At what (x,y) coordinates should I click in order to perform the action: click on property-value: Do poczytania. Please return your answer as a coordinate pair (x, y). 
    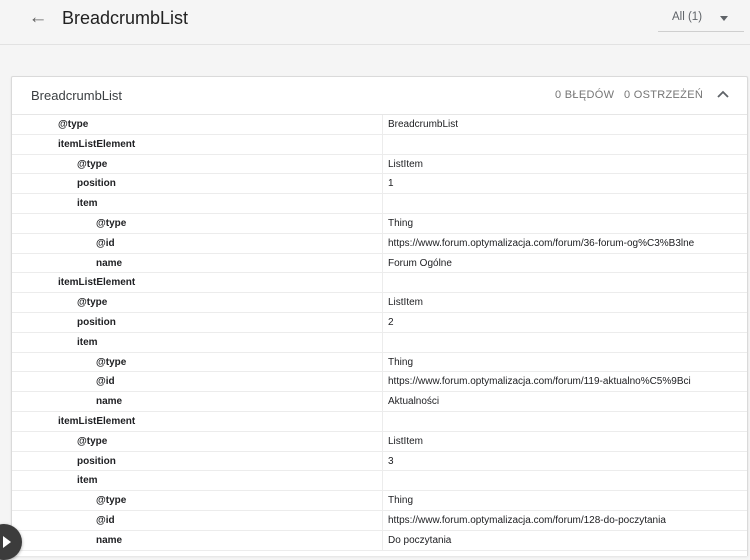
    Looking at the image, I should click on (420, 540).